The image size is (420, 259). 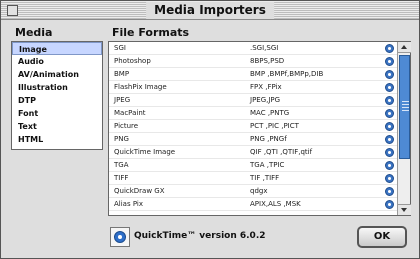 I want to click on quicktime-logo-icon, so click(x=120, y=237).